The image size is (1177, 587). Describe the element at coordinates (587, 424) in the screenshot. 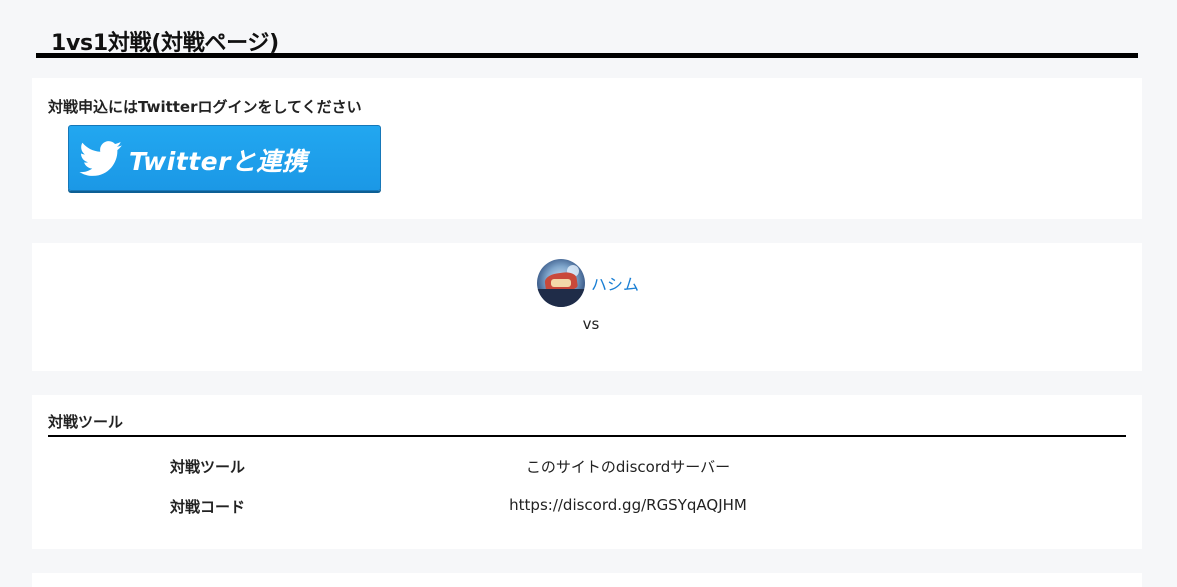

I see `tools-heading: 対戦ツール` at that location.